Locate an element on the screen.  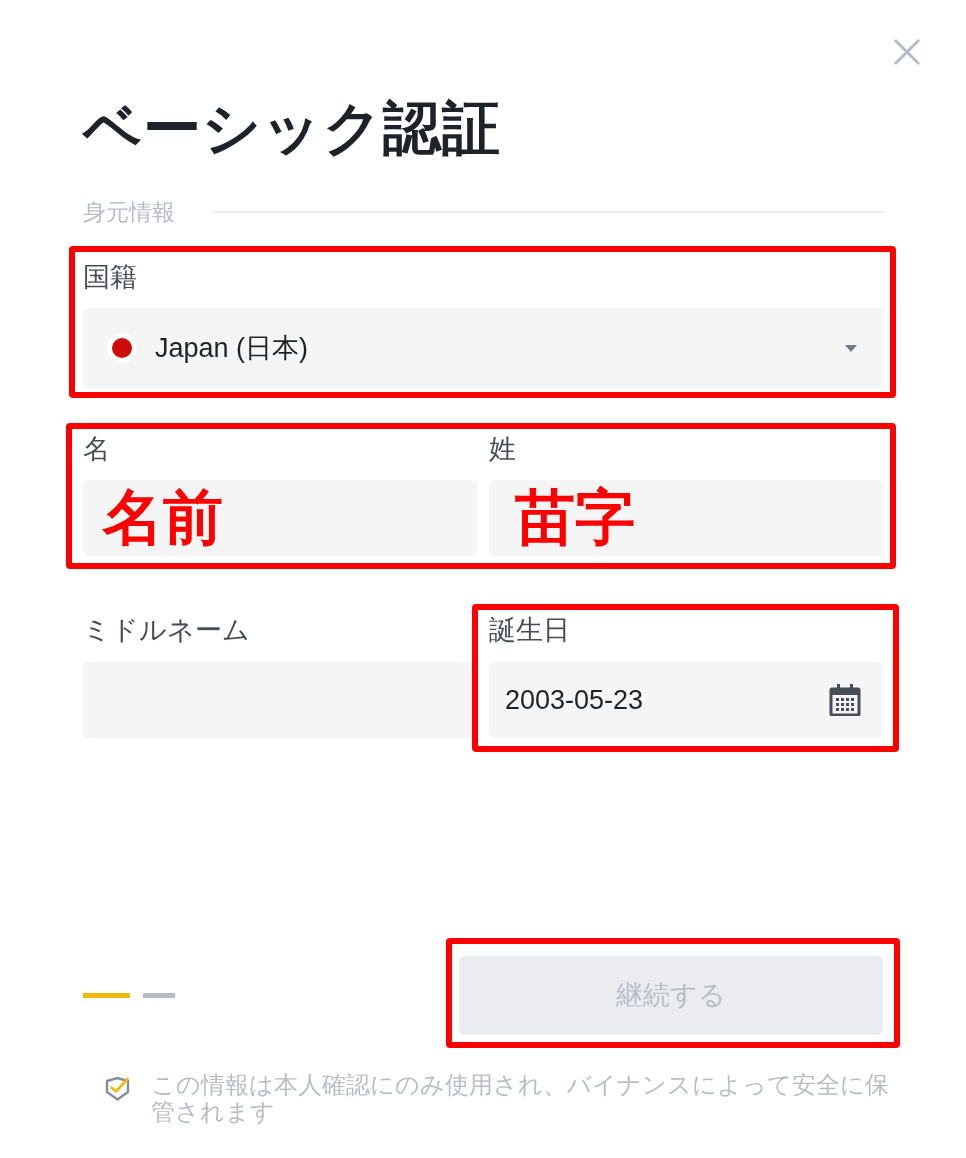
last-name-field: 苗字 is located at coordinates (686, 518).